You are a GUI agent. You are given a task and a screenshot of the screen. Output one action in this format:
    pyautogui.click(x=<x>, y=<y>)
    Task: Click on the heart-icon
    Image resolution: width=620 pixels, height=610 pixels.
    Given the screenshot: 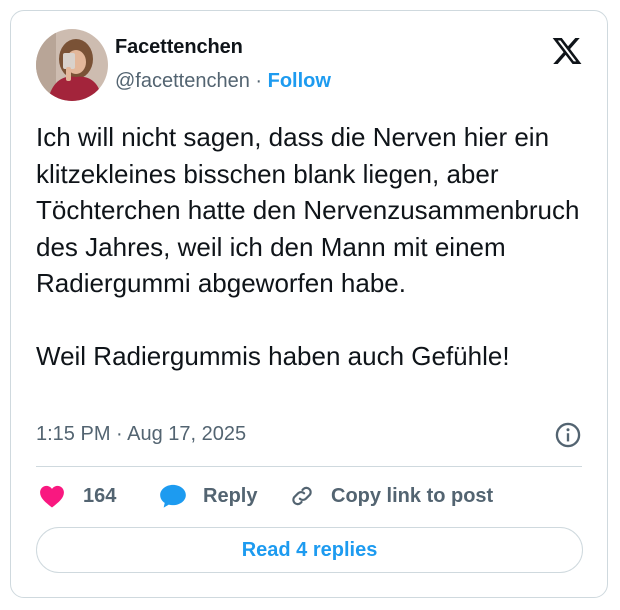 What is the action you would take?
    pyautogui.click(x=52, y=496)
    